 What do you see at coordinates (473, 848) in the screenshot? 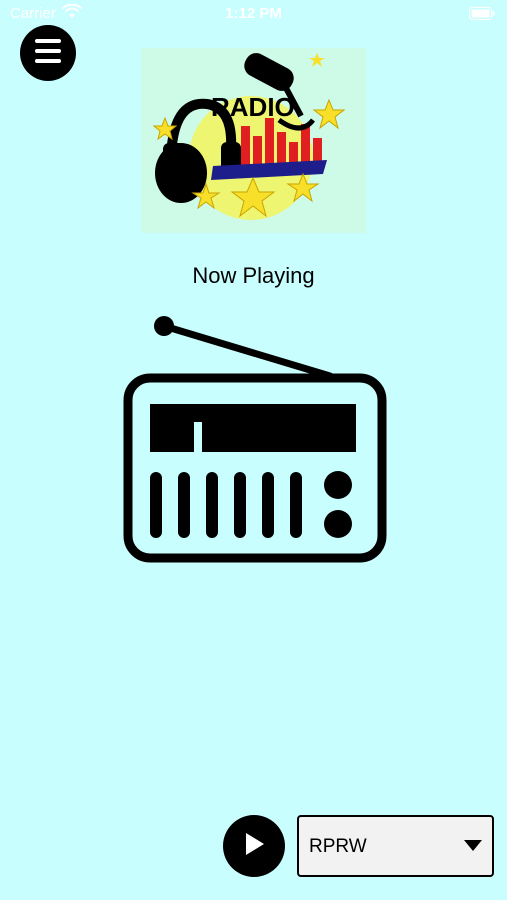
I see `caret-down-icon` at bounding box center [473, 848].